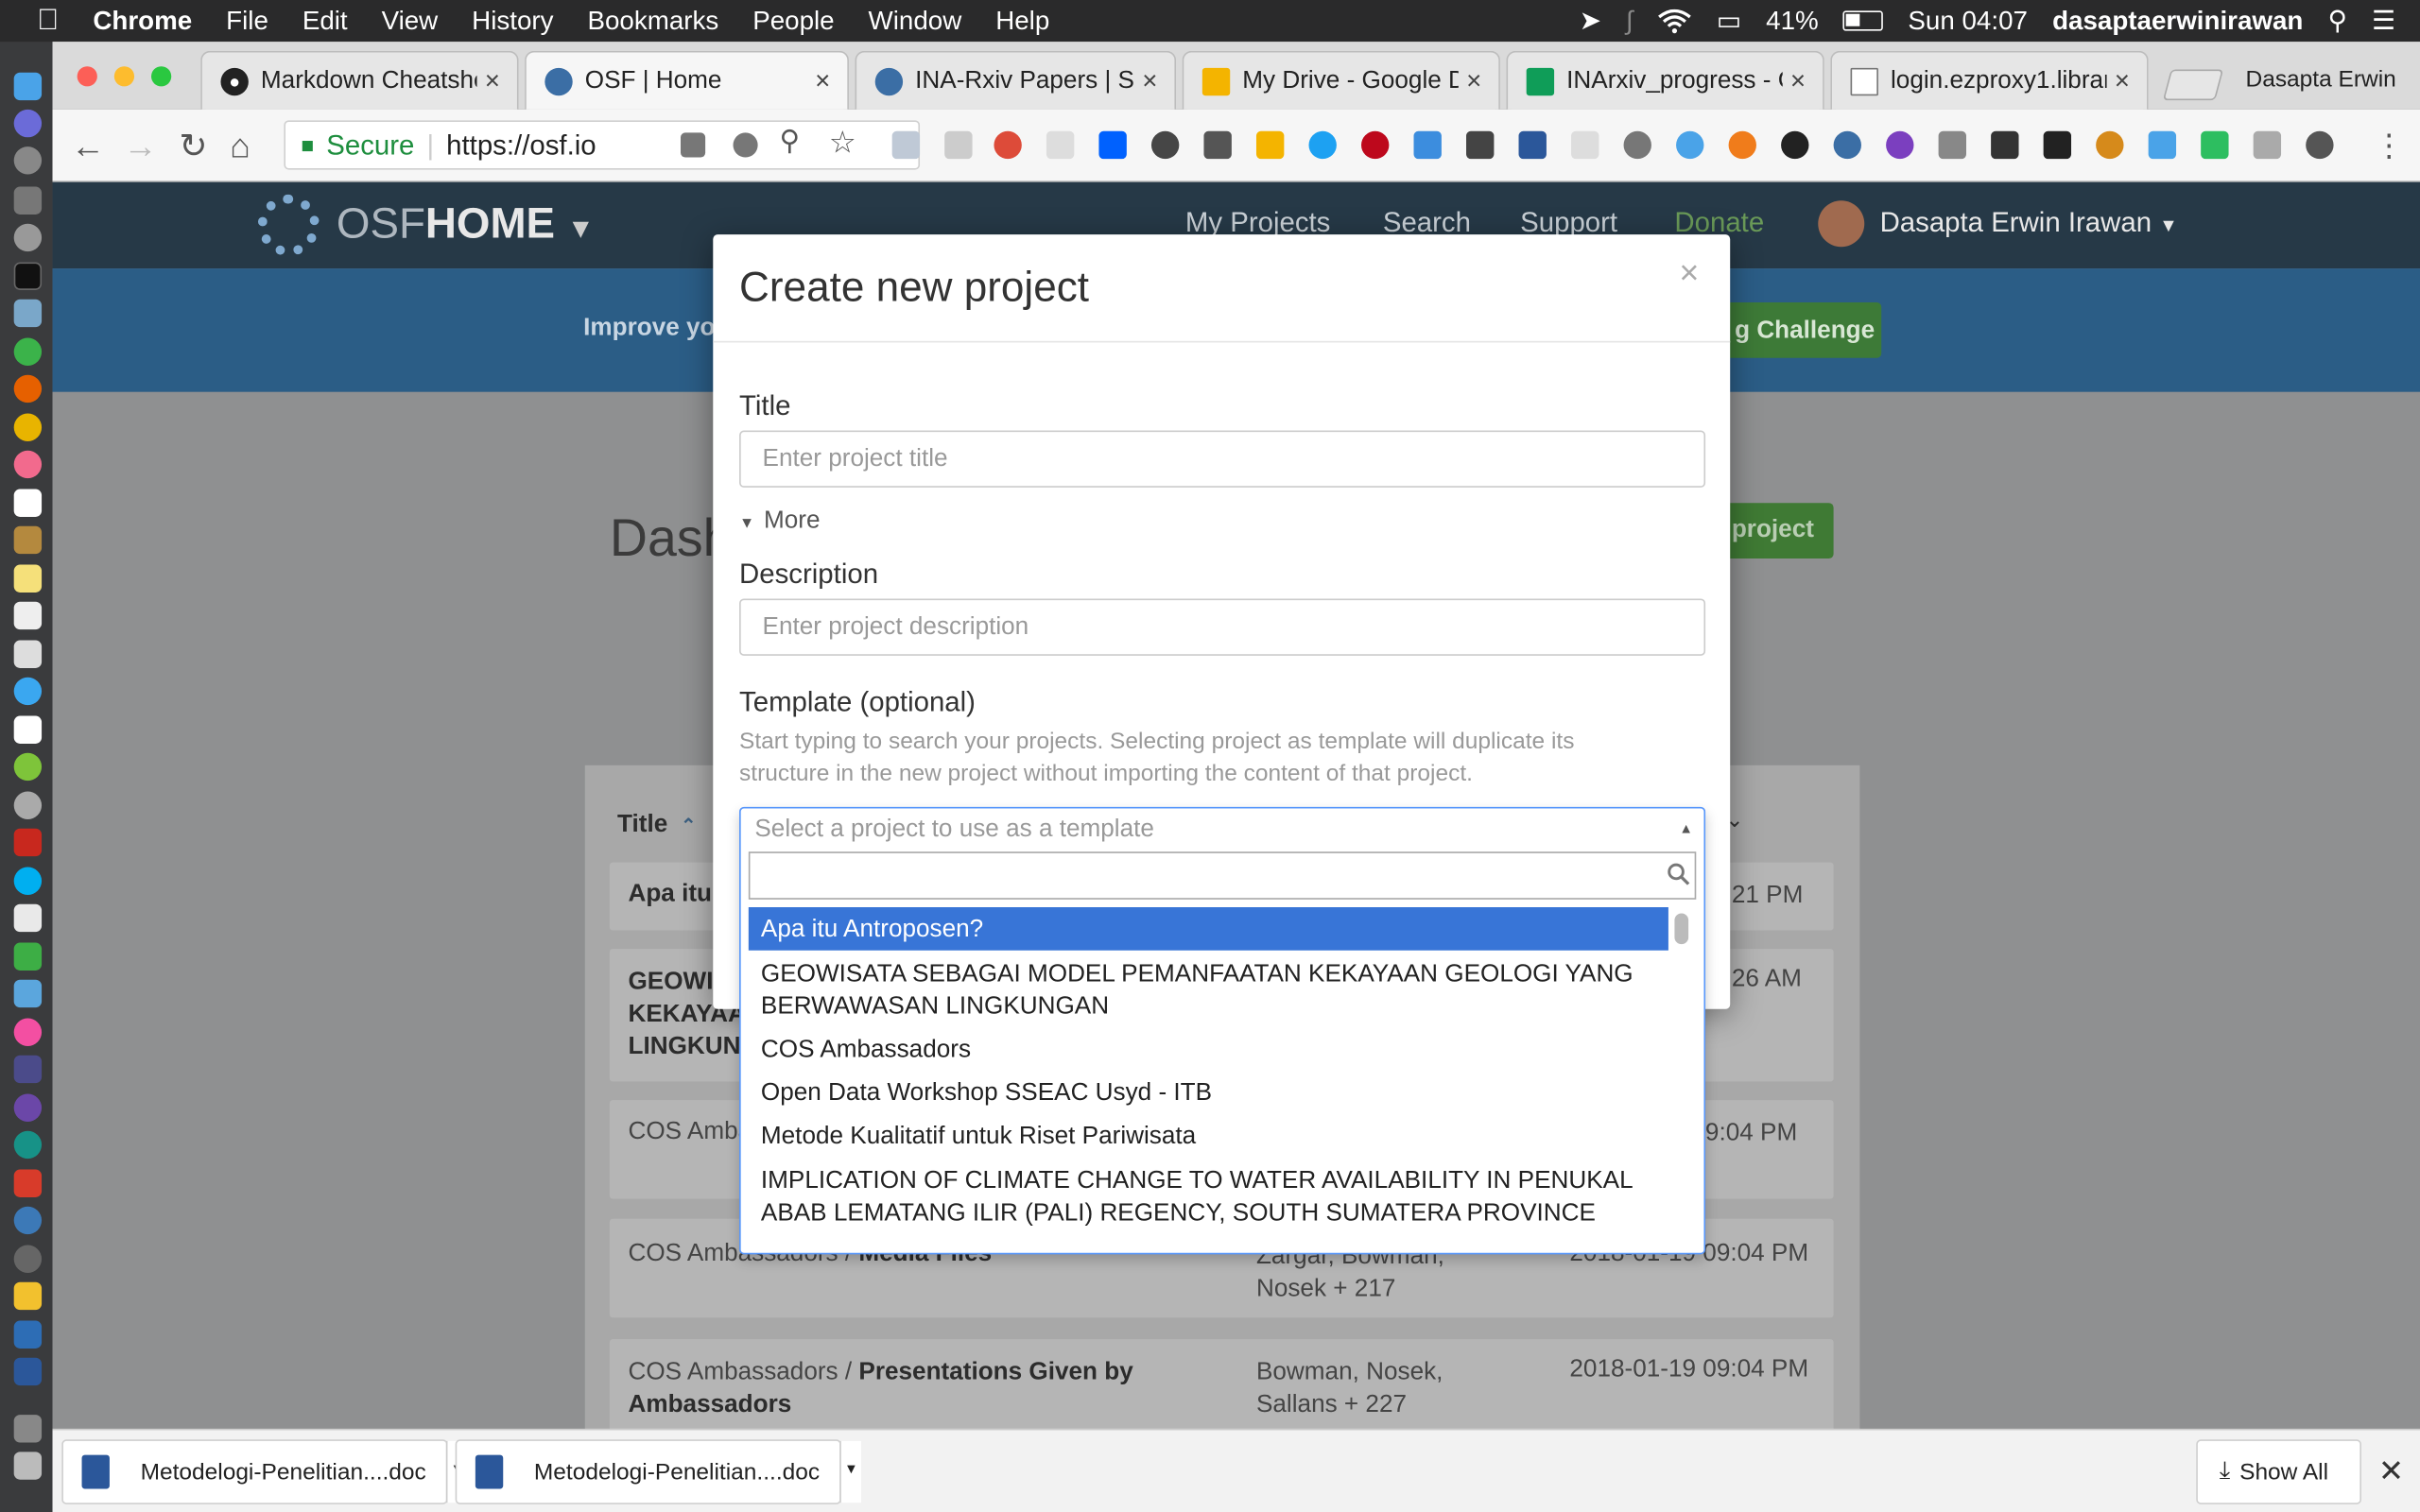  I want to click on window-minimize-button, so click(124, 76).